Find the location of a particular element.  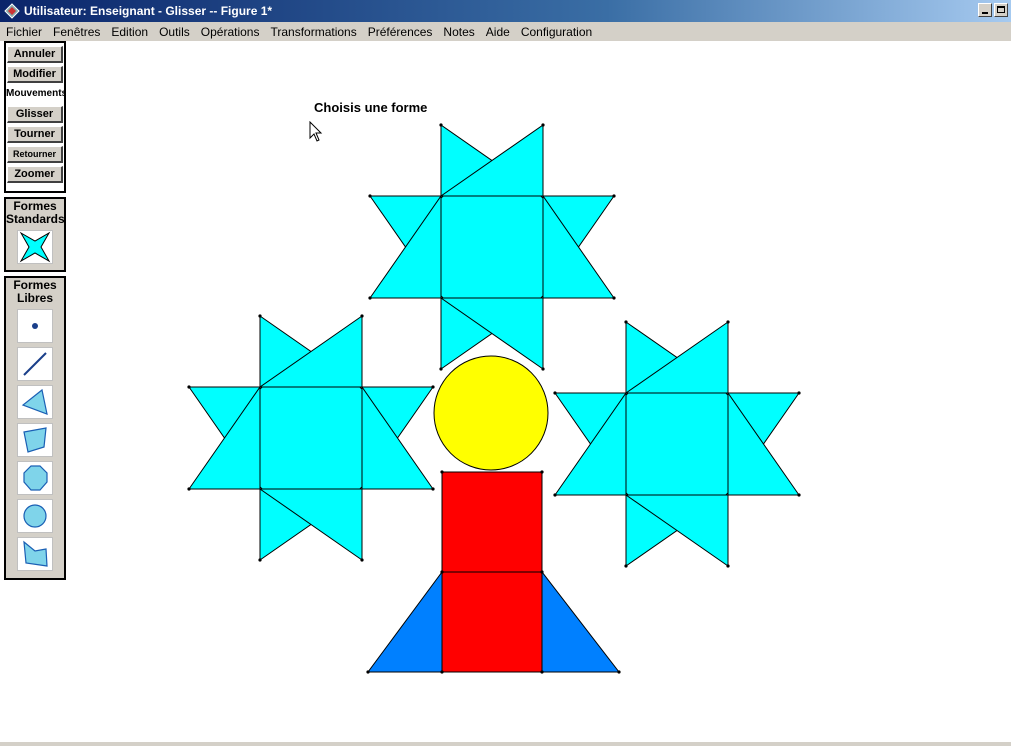

quadrilateral-tool-button is located at coordinates (35, 440).